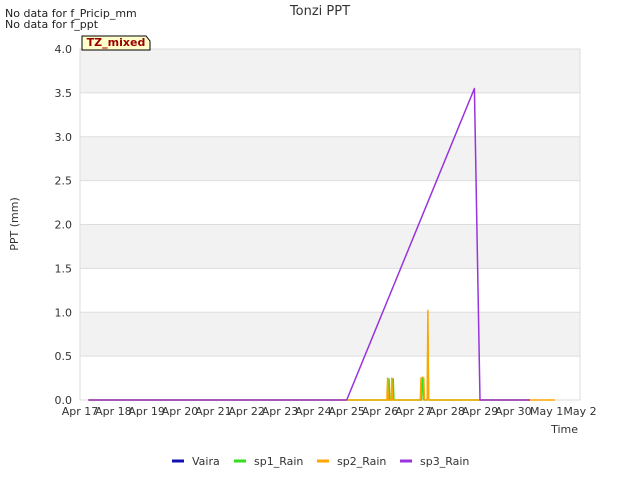  I want to click on tz-badge-label: TZ_mixed, so click(116, 42).